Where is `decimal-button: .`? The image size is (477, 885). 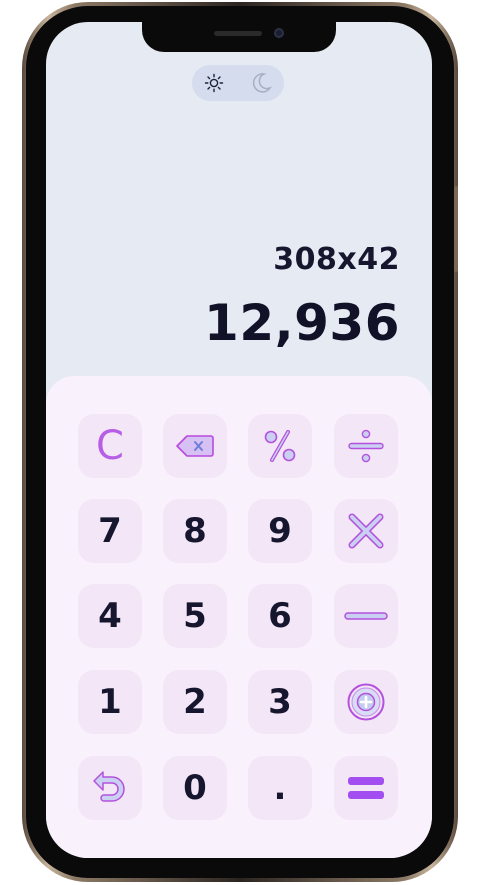
decimal-button: . is located at coordinates (280, 788).